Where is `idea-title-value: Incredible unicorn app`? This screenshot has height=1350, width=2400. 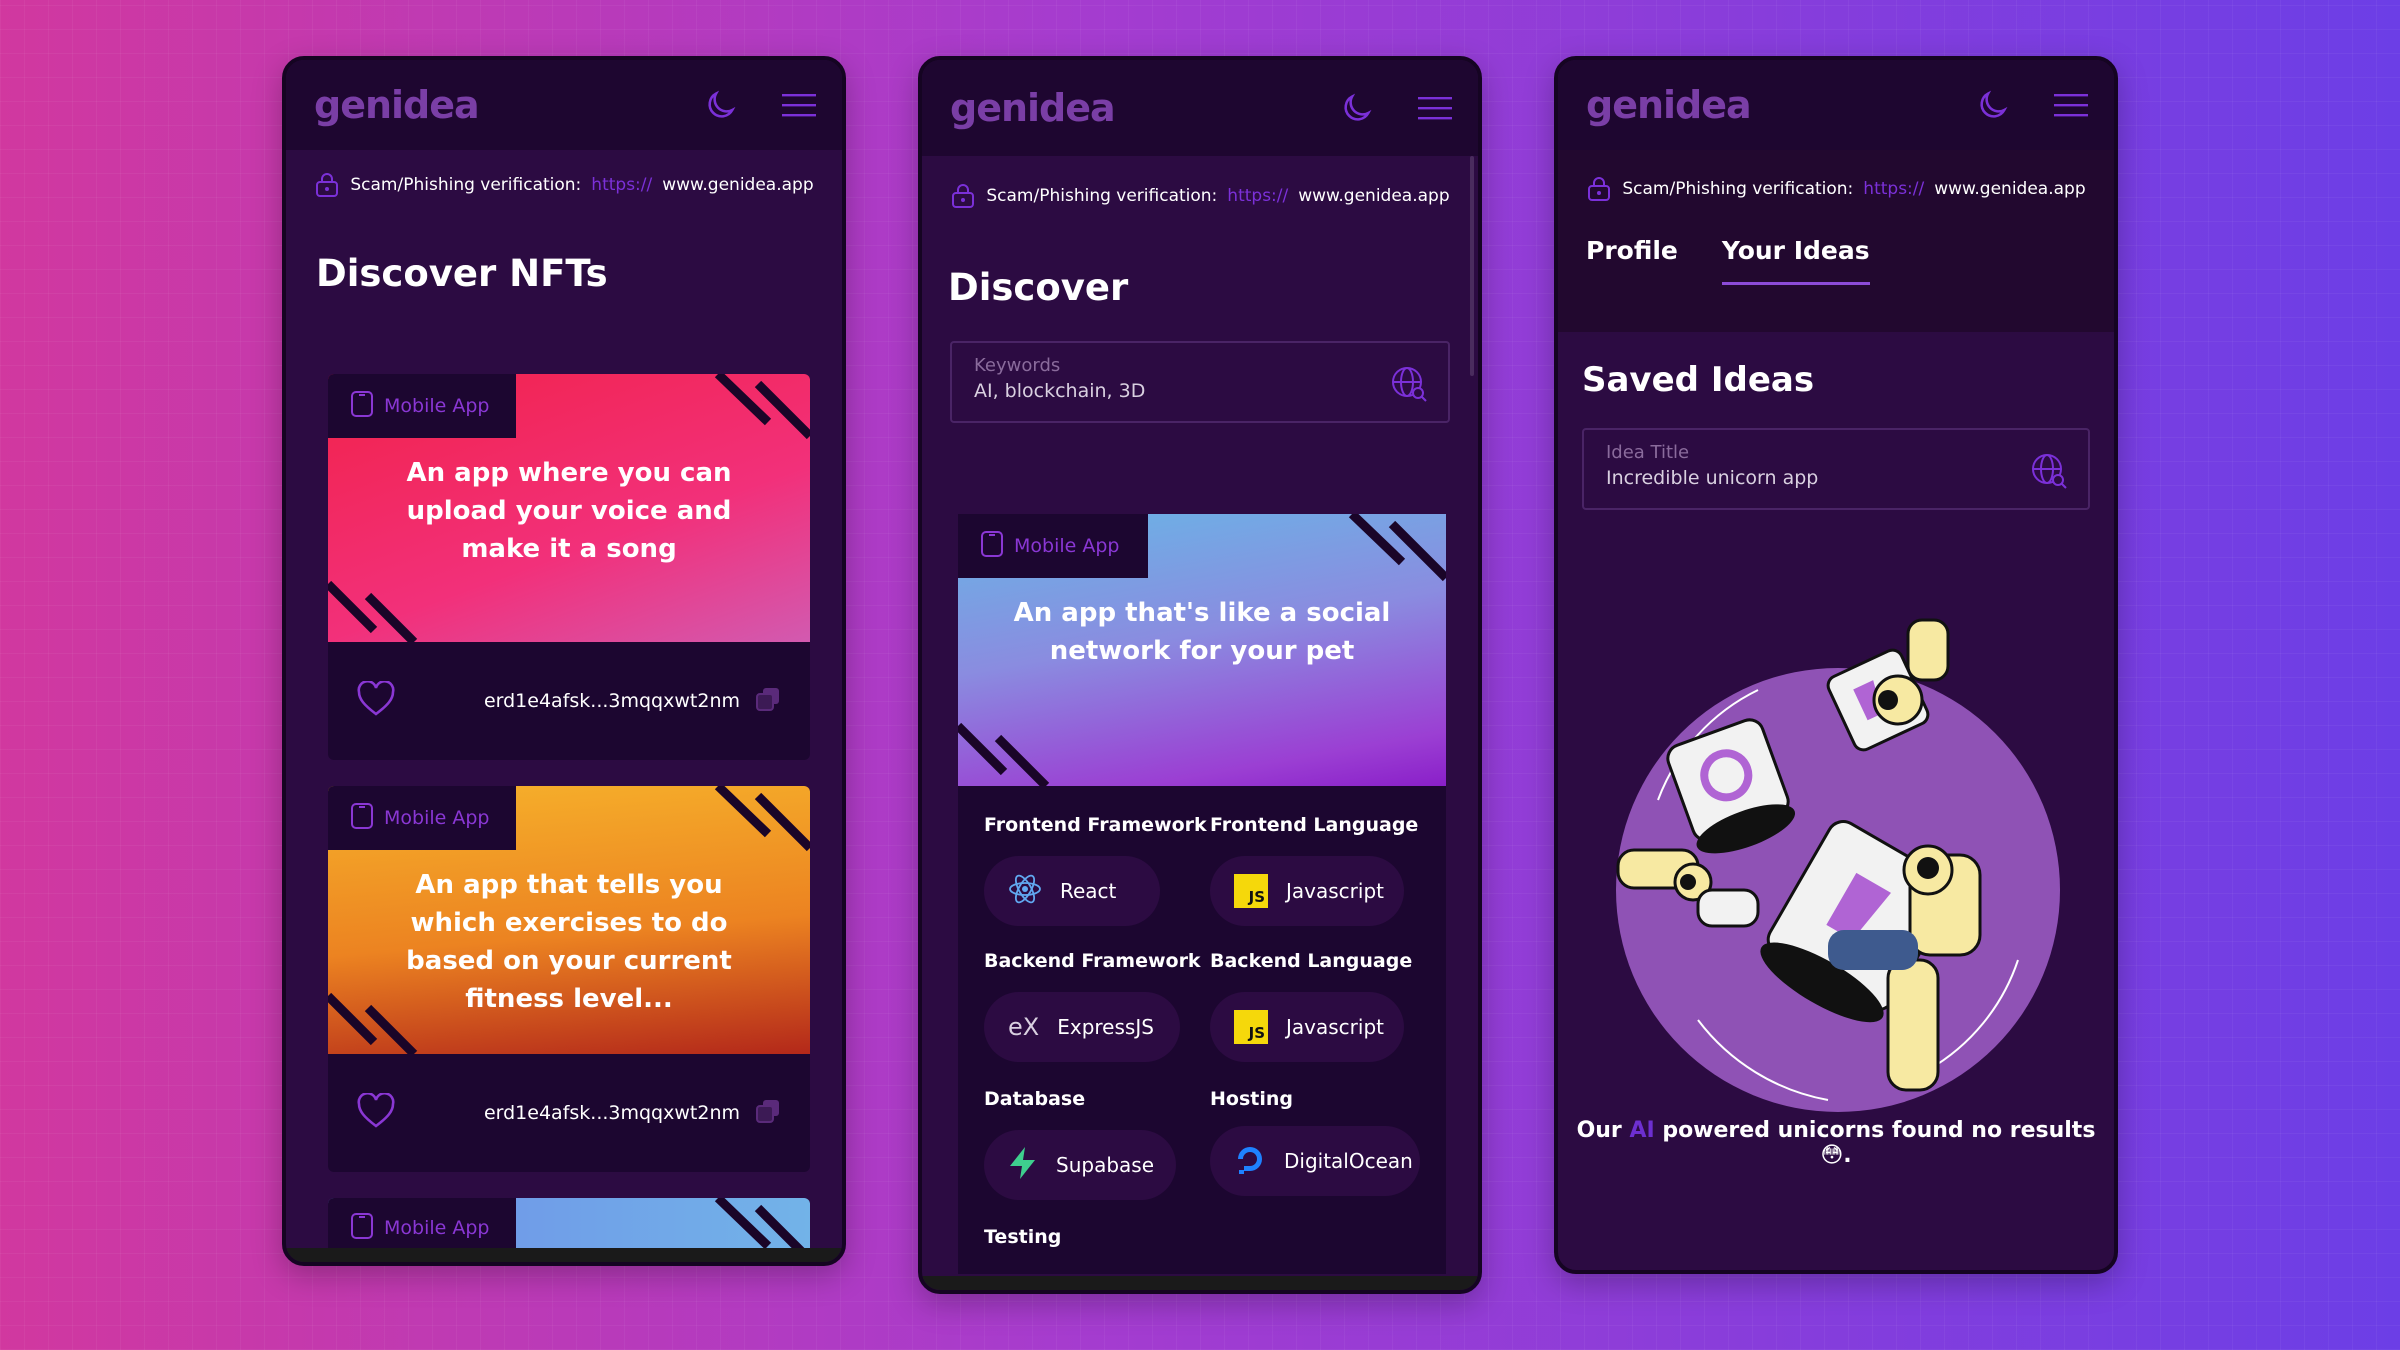
idea-title-value: Incredible unicorn app is located at coordinates (1836, 478).